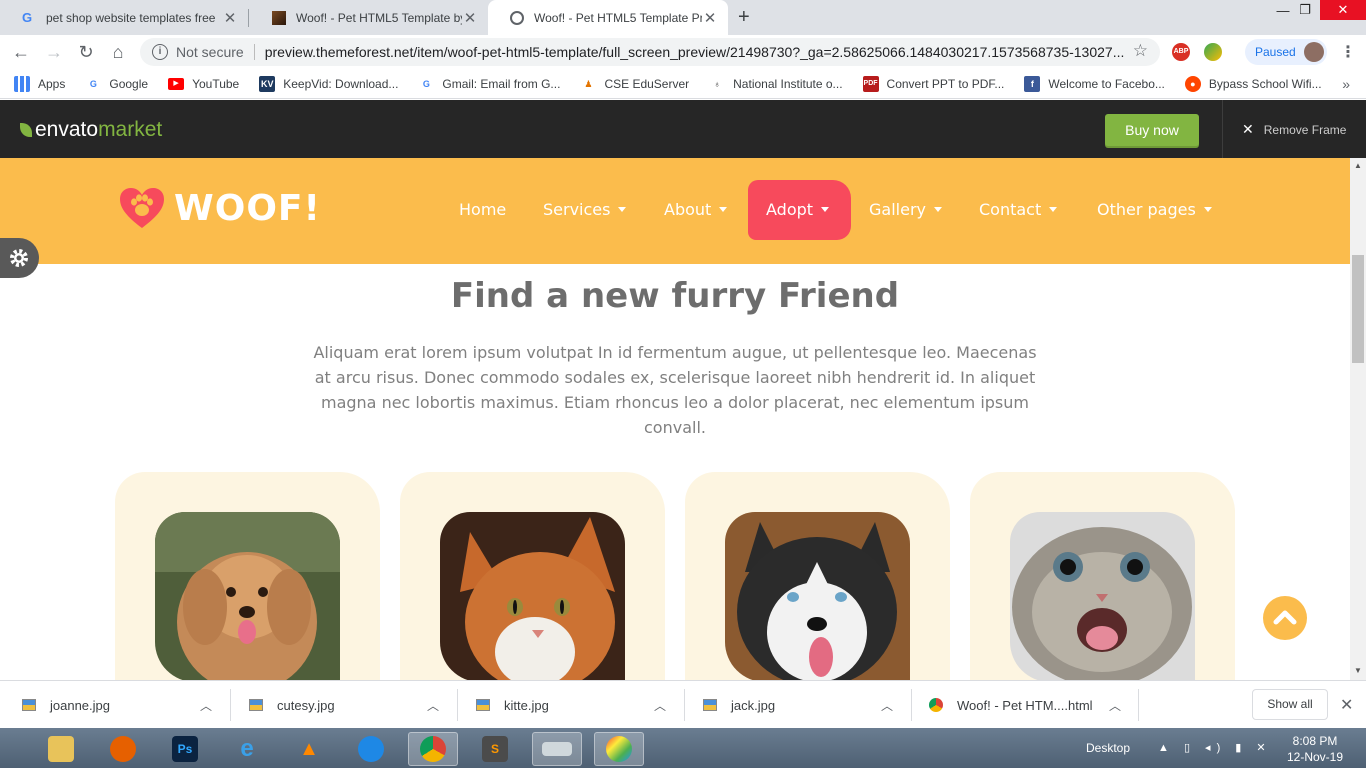 The image size is (1366, 768). What do you see at coordinates (309, 749) in the screenshot?
I see `vlc-icon: ▲` at bounding box center [309, 749].